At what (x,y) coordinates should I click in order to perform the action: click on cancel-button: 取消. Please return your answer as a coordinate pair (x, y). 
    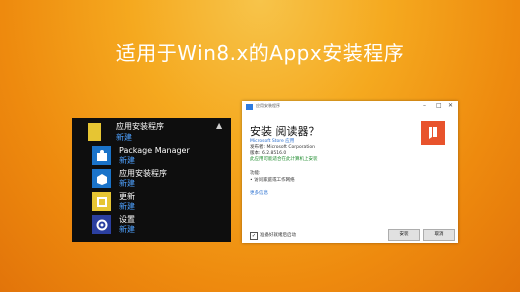
    Looking at the image, I should click on (439, 235).